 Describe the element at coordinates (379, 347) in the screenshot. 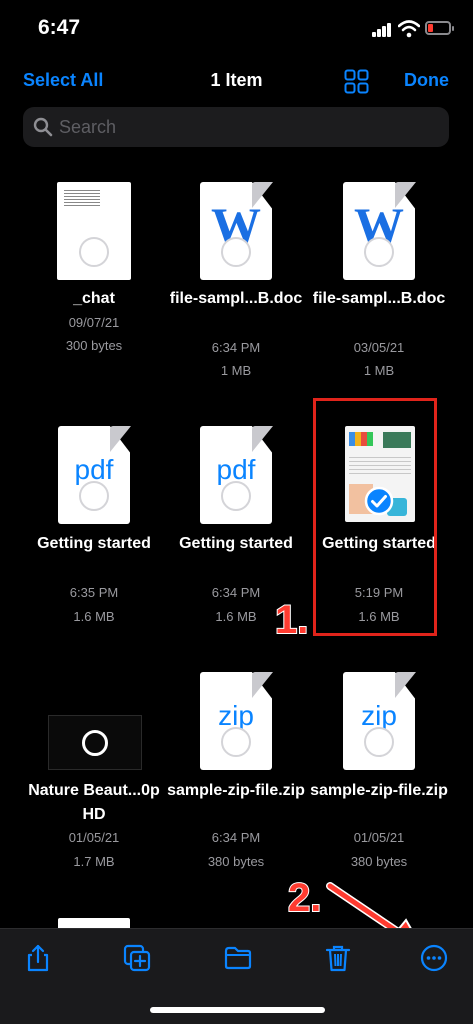

I see `file-date: 03/05/21` at that location.